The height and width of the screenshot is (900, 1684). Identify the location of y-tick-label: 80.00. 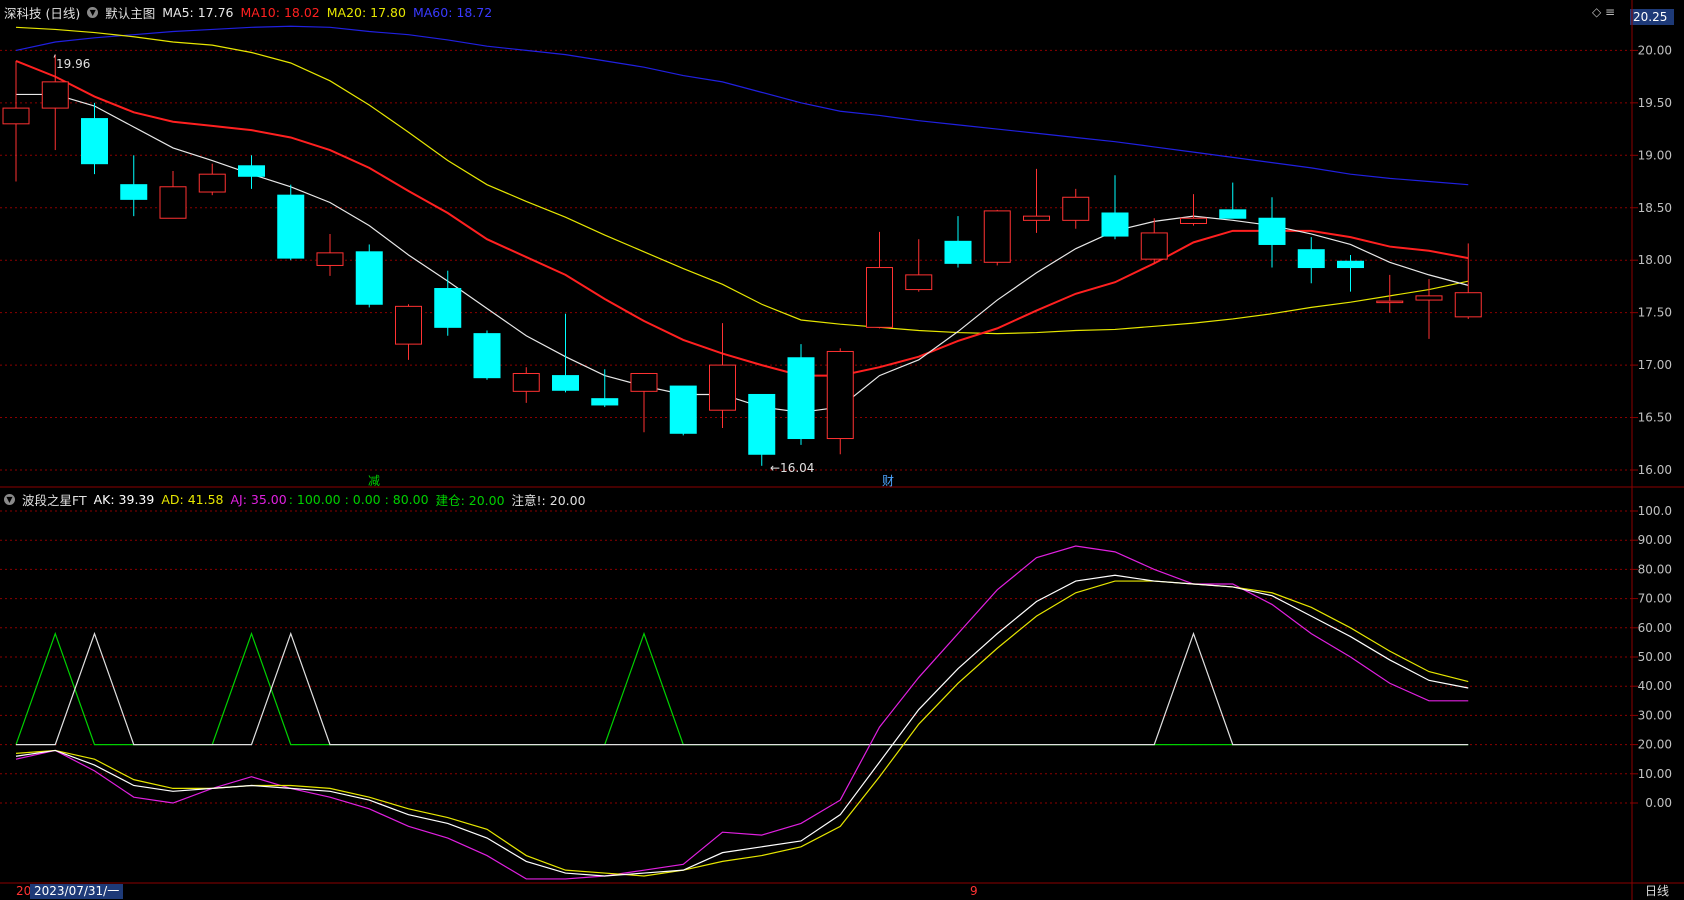
(1655, 569).